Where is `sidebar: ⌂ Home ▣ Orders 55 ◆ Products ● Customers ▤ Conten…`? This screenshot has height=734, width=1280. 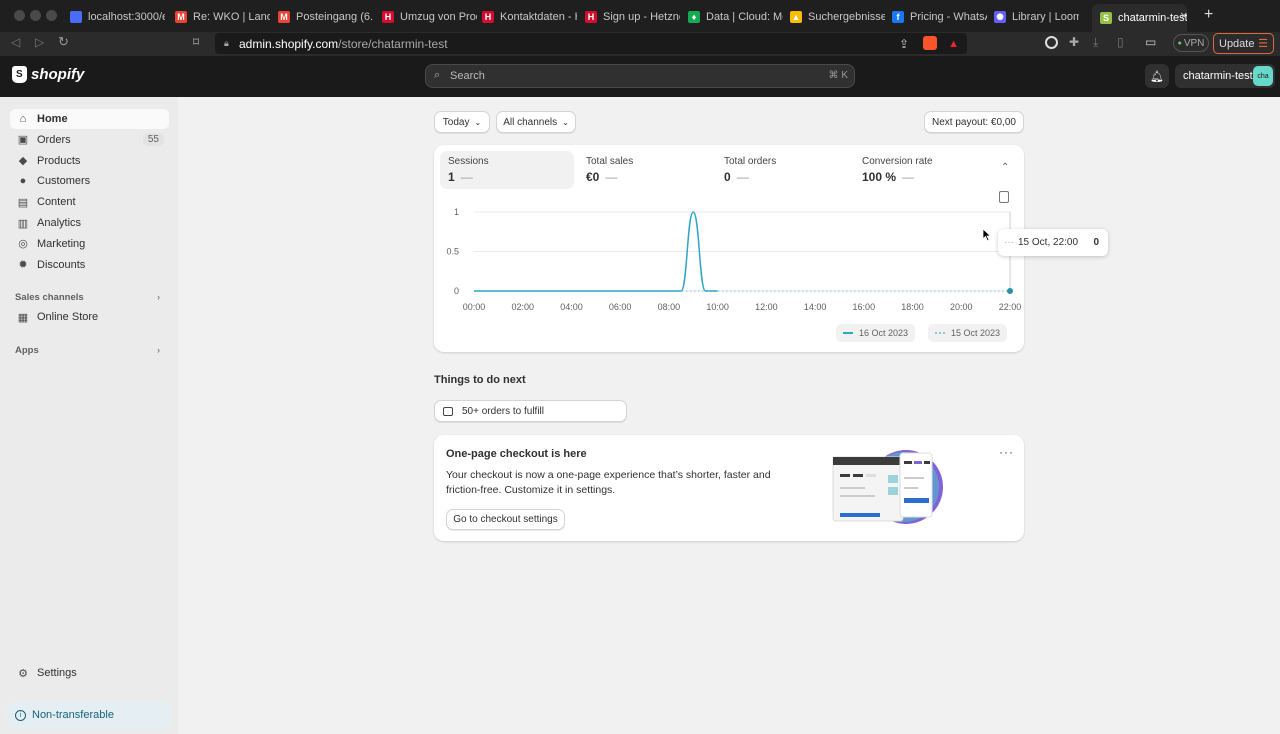 sidebar: ⌂ Home ▣ Orders 55 ◆ Products ● Customers ▤ Conten… is located at coordinates (89, 415).